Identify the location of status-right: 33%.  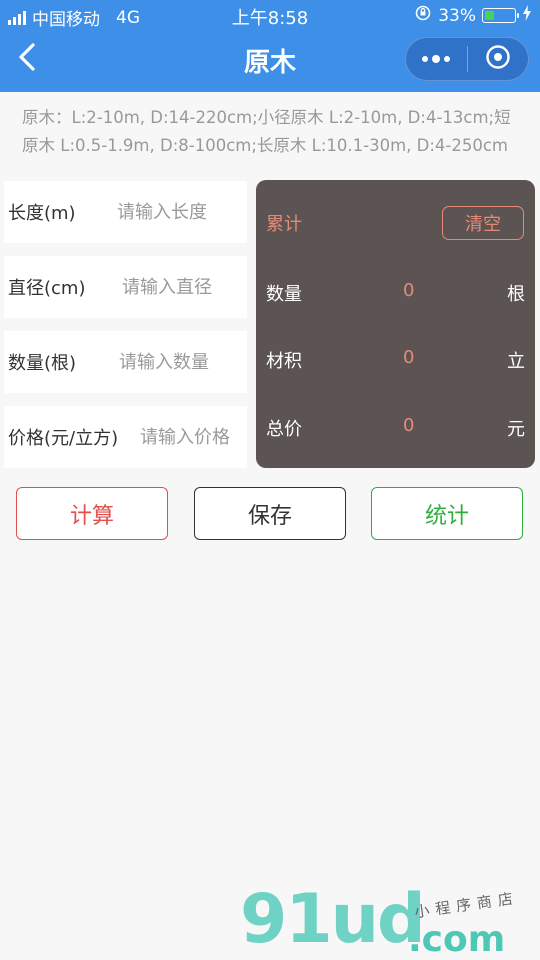
(473, 15).